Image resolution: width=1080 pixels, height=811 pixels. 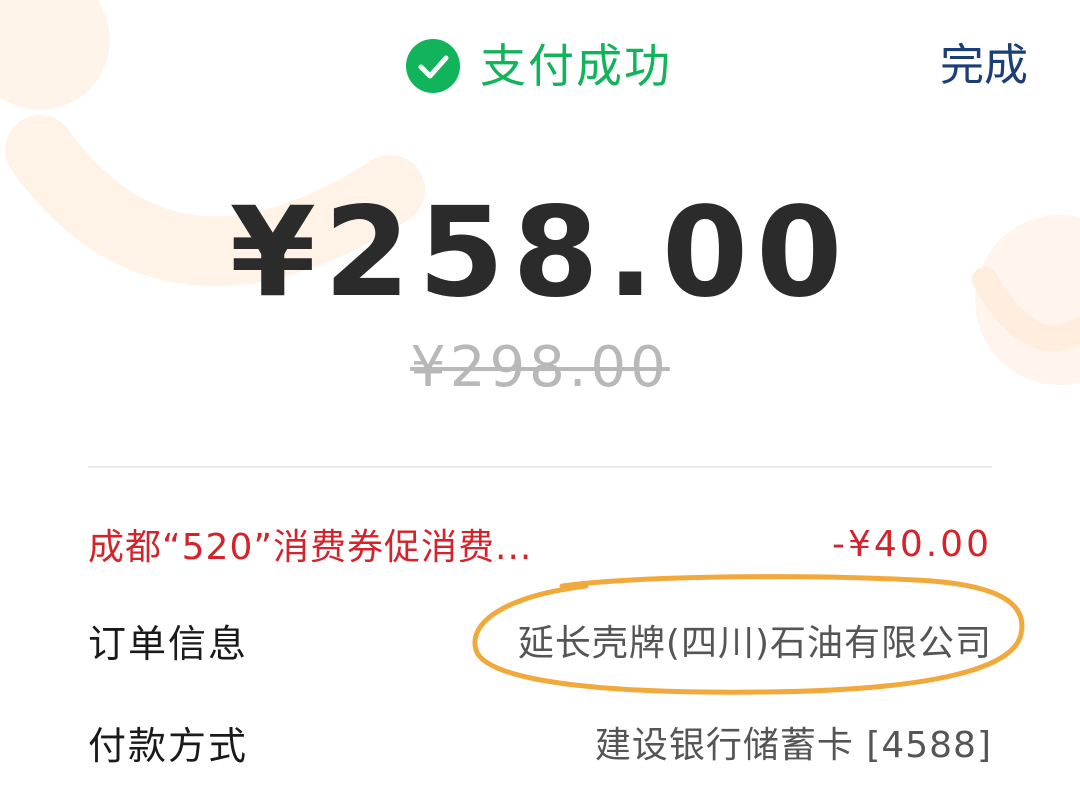 What do you see at coordinates (984, 66) in the screenshot?
I see `done-button: 完成` at bounding box center [984, 66].